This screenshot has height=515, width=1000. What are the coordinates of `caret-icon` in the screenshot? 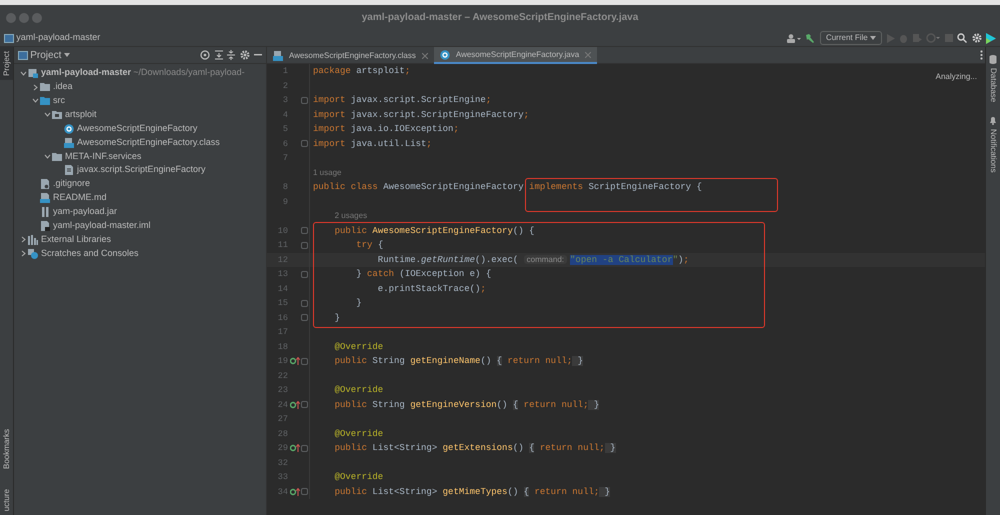 It's located at (873, 38).